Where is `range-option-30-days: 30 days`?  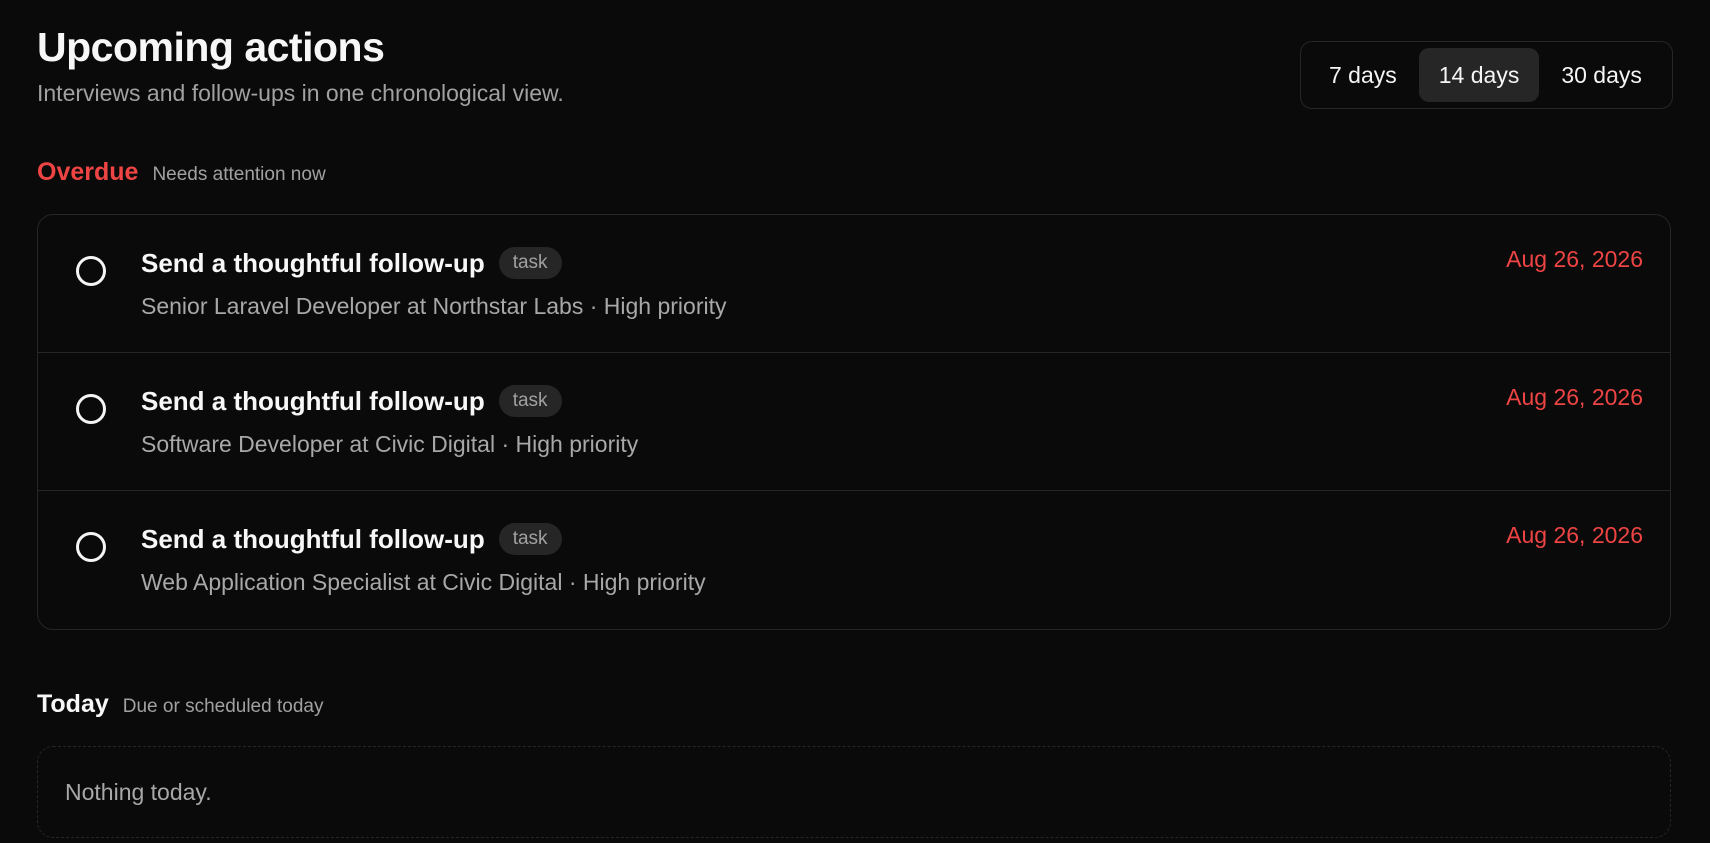
range-option-30-days: 30 days is located at coordinates (1601, 75).